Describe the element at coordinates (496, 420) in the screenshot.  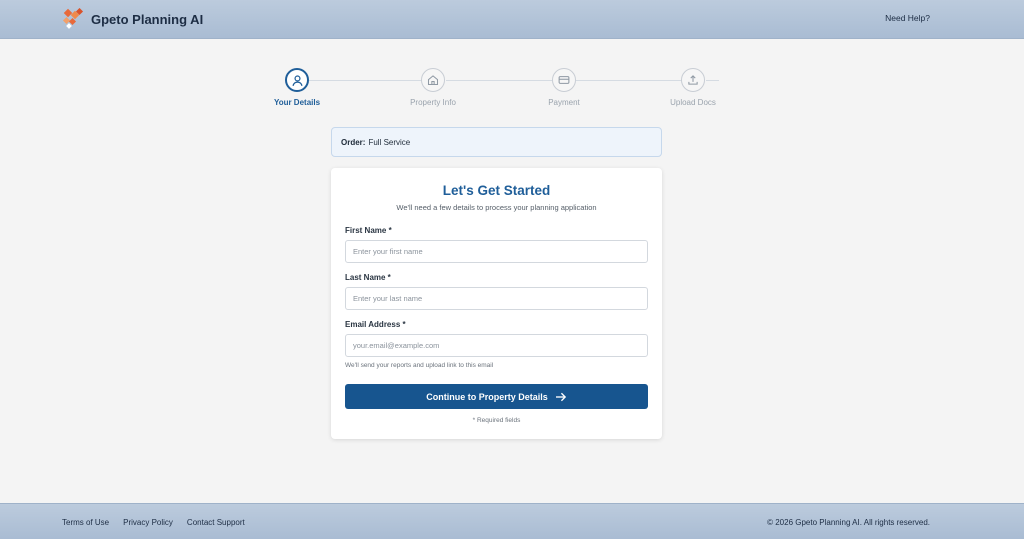
I see `required-fields-note: * Required fields` at that location.